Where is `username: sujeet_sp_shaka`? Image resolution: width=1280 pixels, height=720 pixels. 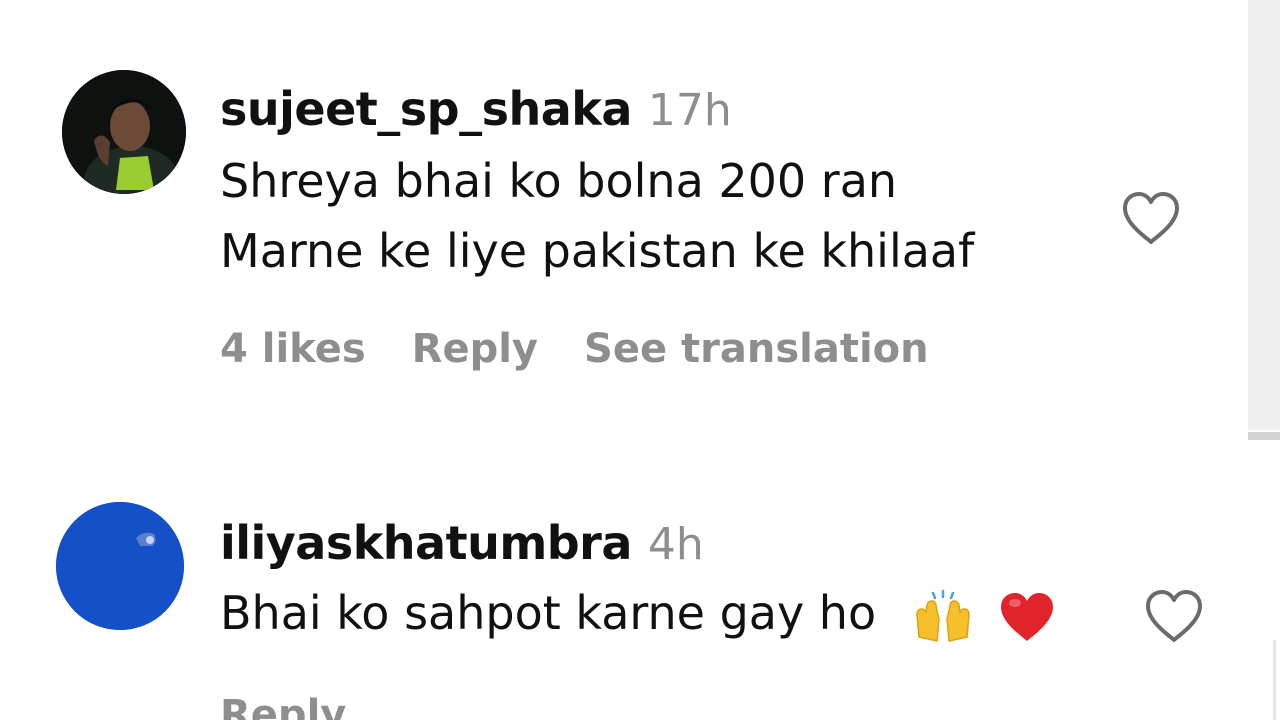
username: sujeet_sp_shaka is located at coordinates (426, 109).